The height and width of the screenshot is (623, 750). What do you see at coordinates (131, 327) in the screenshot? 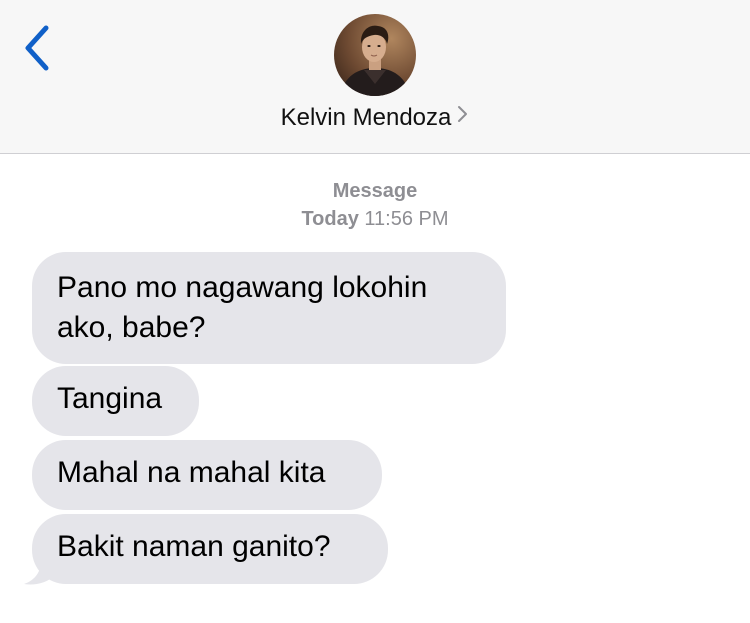
I see `message-text-line: ako, babe?` at bounding box center [131, 327].